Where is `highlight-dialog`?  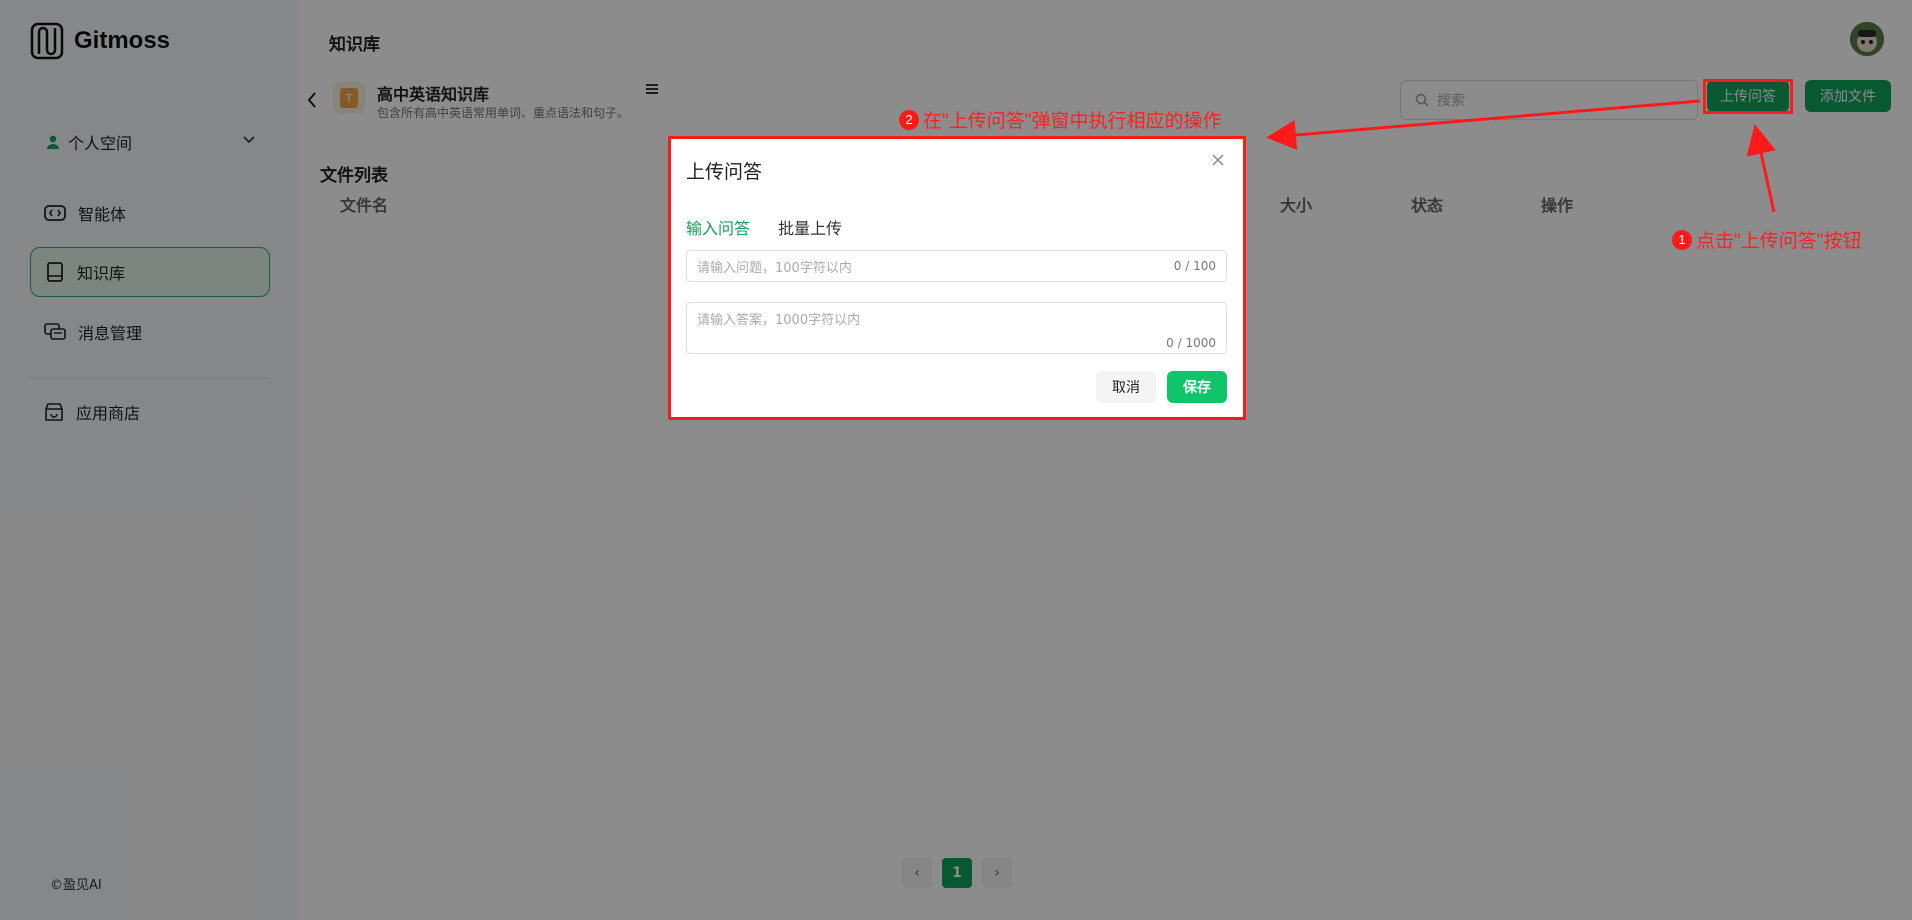
highlight-dialog is located at coordinates (957, 278).